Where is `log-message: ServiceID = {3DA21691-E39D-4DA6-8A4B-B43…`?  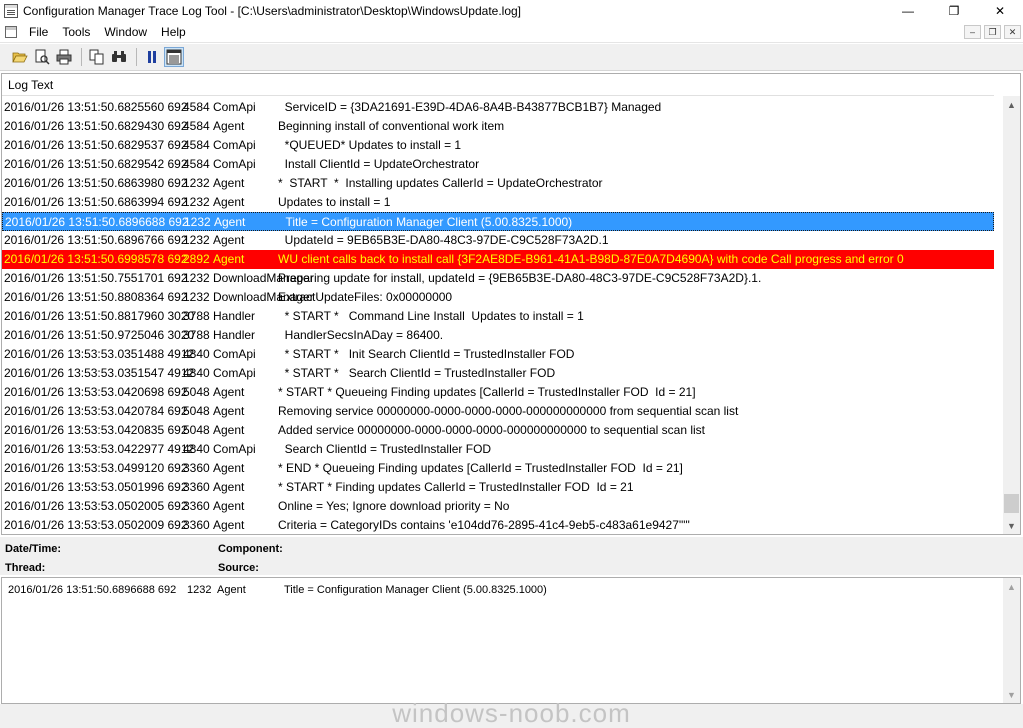 log-message: ServiceID = {3DA21691-E39D-4DA6-8A4B-B43… is located at coordinates (470, 107).